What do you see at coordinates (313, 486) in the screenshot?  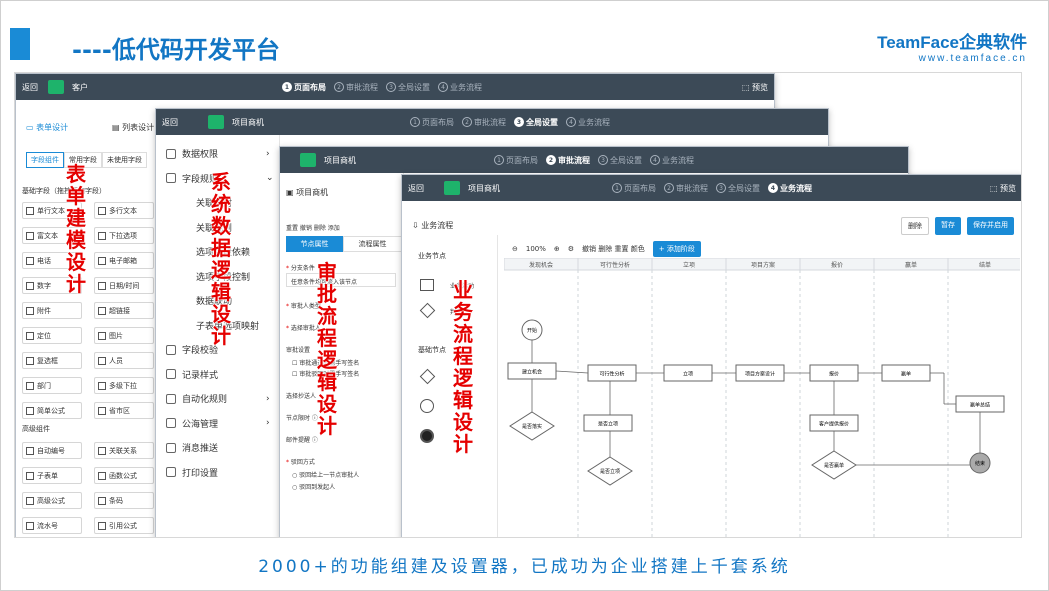 I see `reject-to-initiator-radio: ○ 驳回到发起人` at bounding box center [313, 486].